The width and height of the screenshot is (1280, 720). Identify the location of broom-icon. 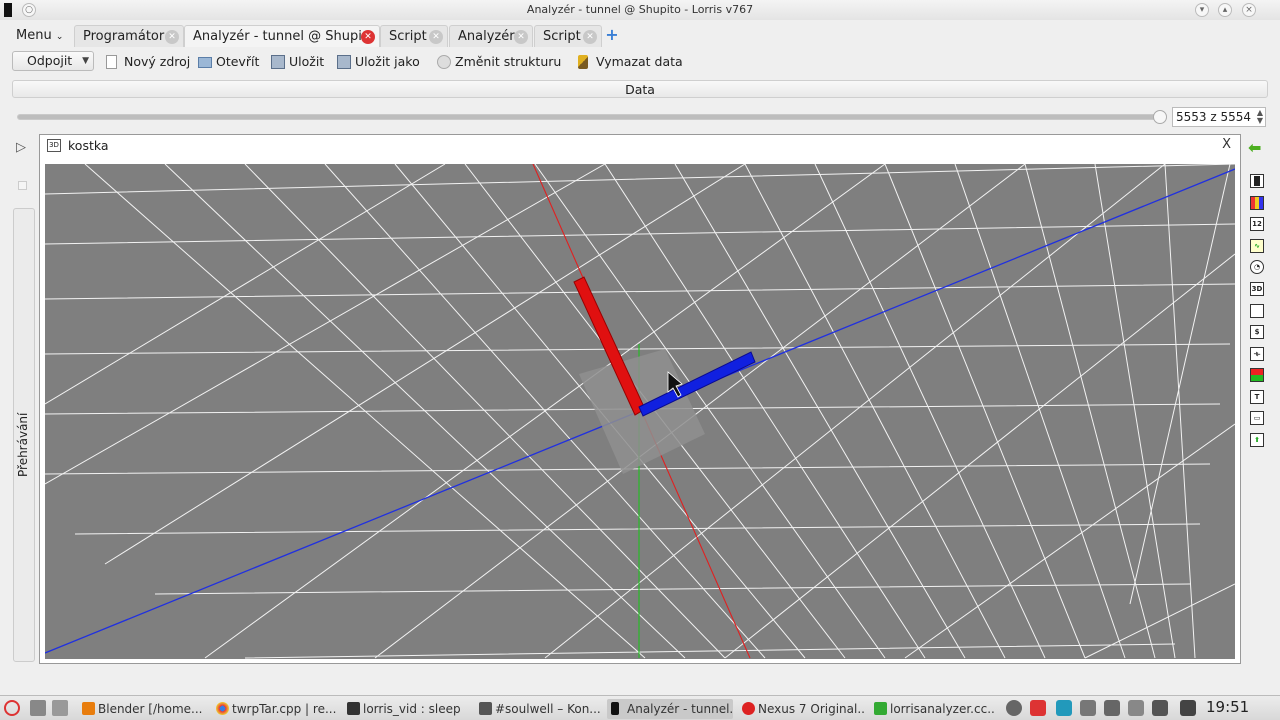
(583, 62).